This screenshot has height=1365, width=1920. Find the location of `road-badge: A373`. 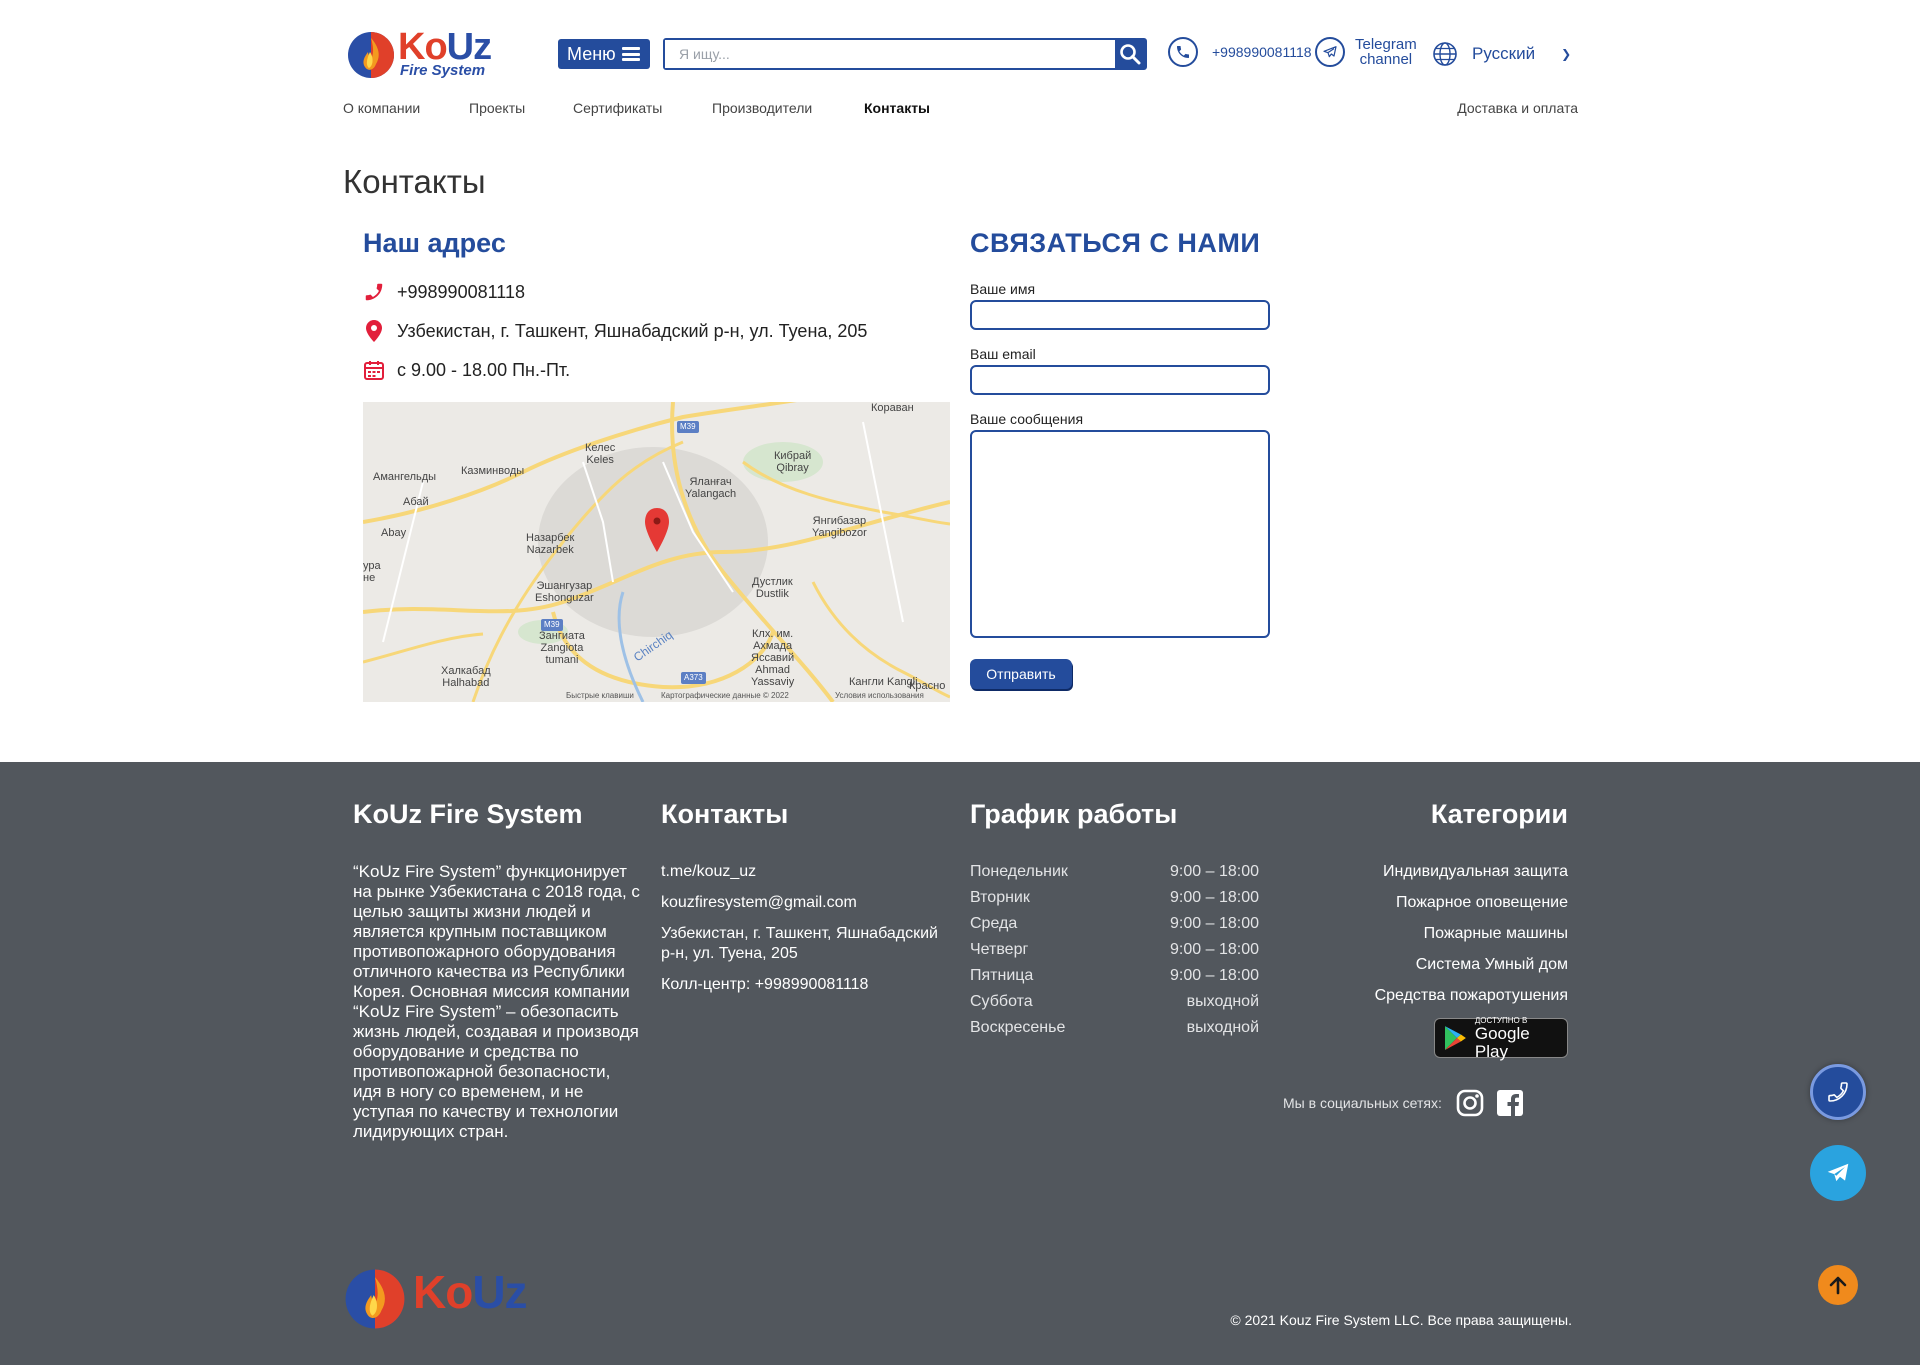

road-badge: A373 is located at coordinates (693, 678).